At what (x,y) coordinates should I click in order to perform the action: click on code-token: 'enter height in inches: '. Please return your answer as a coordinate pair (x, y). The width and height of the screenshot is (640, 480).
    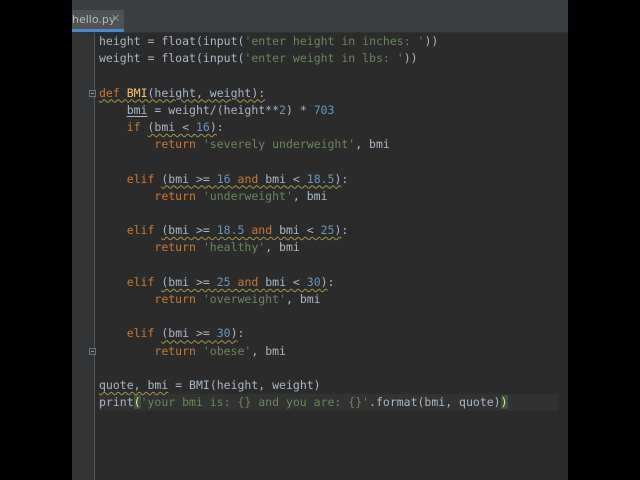
    Looking at the image, I should click on (334, 41).